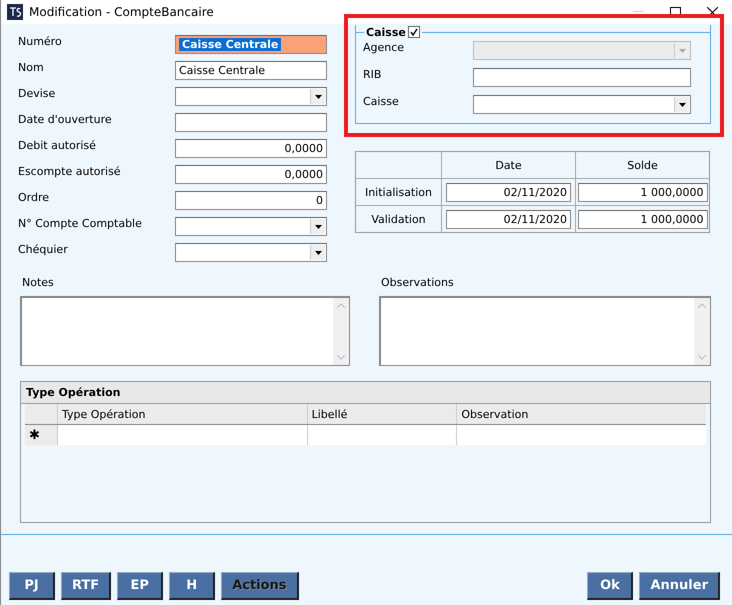 This screenshot has height=605, width=732. What do you see at coordinates (508, 165) in the screenshot?
I see `column-header: Date` at bounding box center [508, 165].